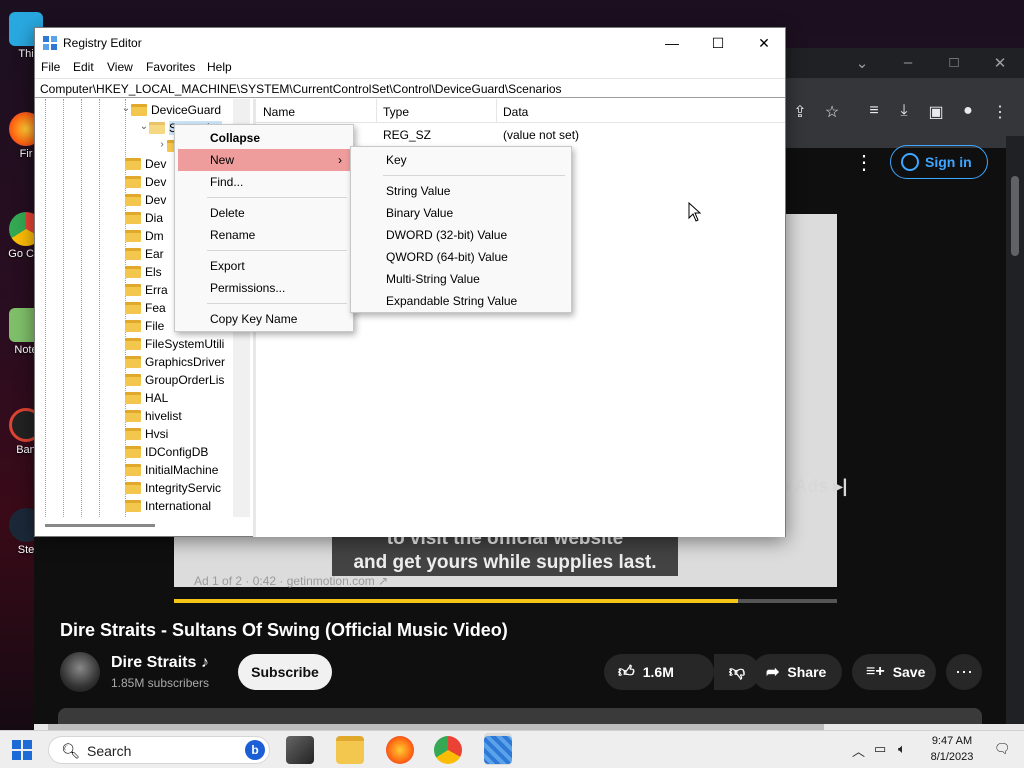 The width and height of the screenshot is (1024, 768). I want to click on menu-item-collapse: Collapse, so click(264, 138).